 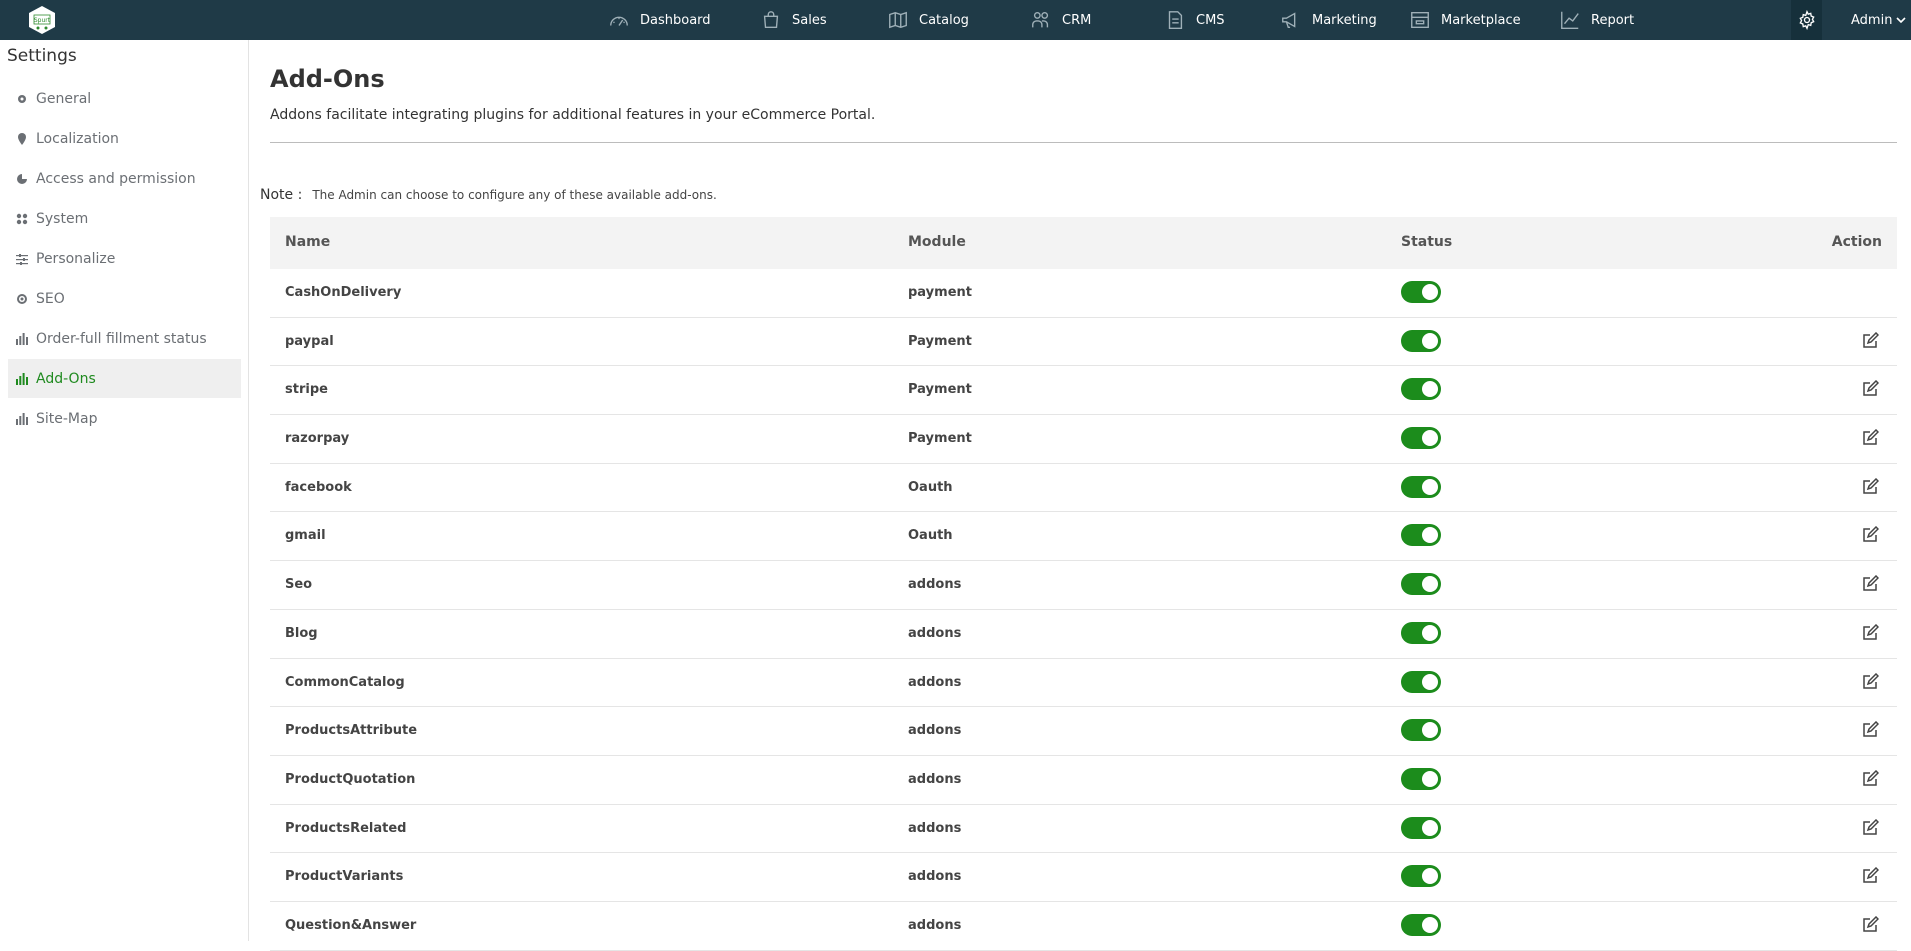 I want to click on settings-button, so click(x=1806, y=20).